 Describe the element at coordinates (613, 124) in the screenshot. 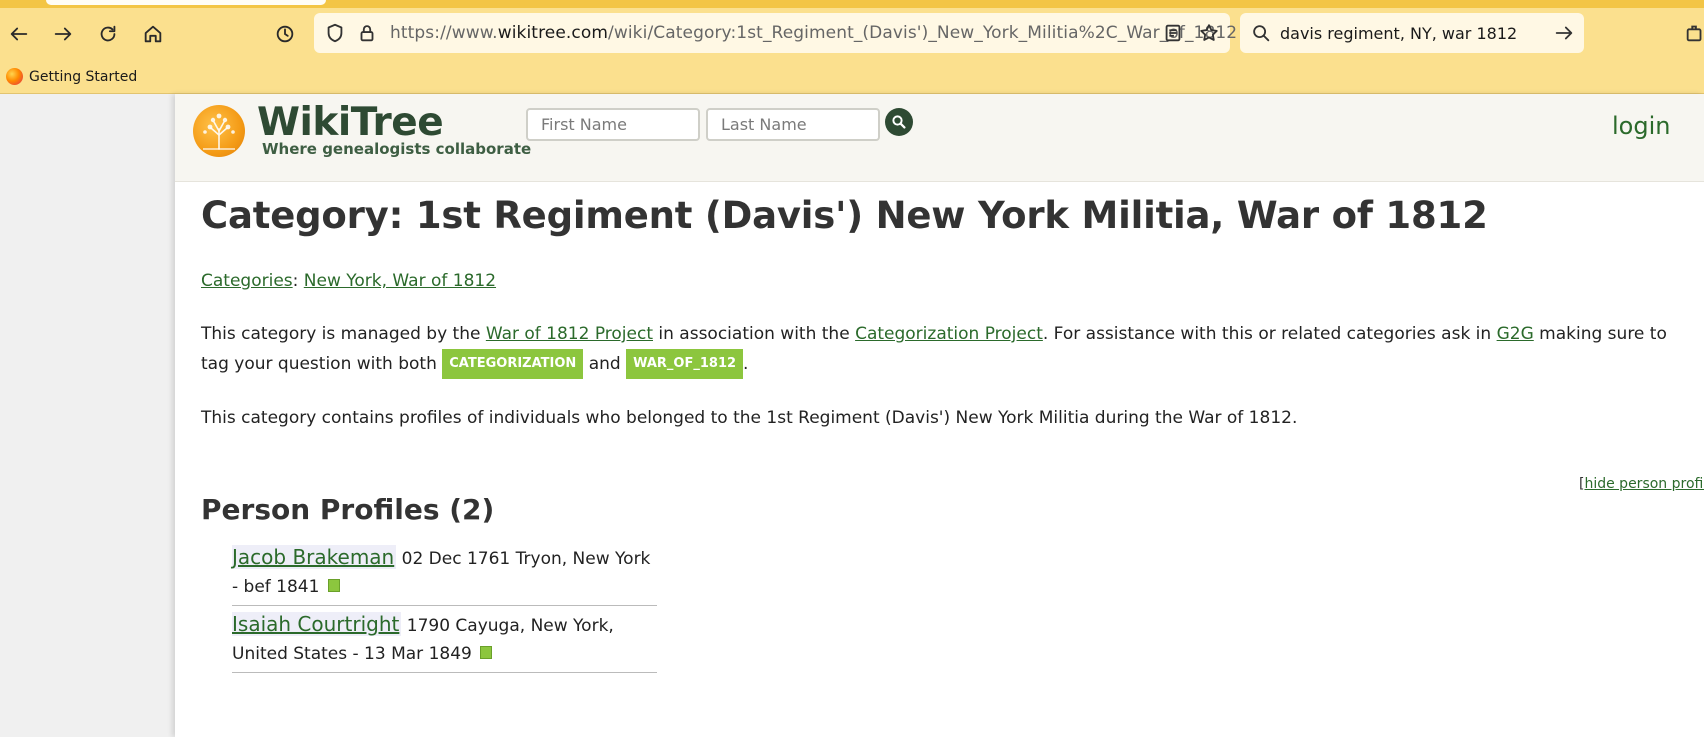

I see `first-name-input` at that location.